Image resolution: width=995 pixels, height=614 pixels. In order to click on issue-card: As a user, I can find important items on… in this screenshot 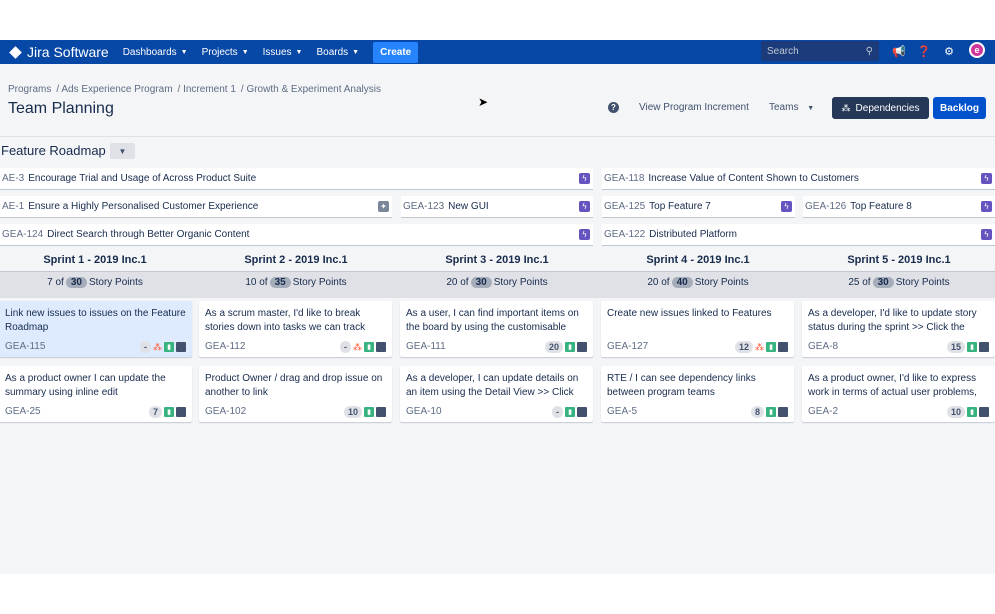, I will do `click(496, 329)`.